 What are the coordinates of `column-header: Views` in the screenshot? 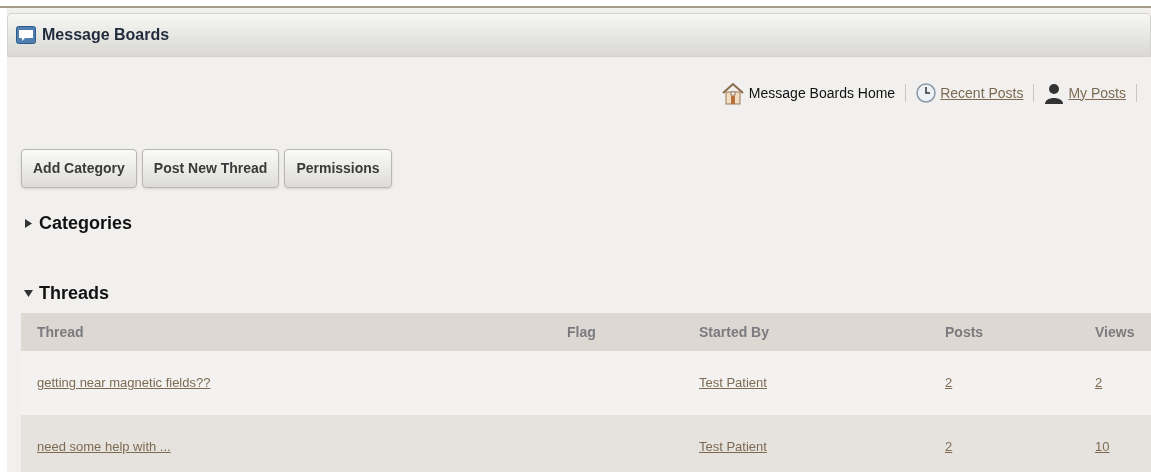 It's located at (1115, 331).